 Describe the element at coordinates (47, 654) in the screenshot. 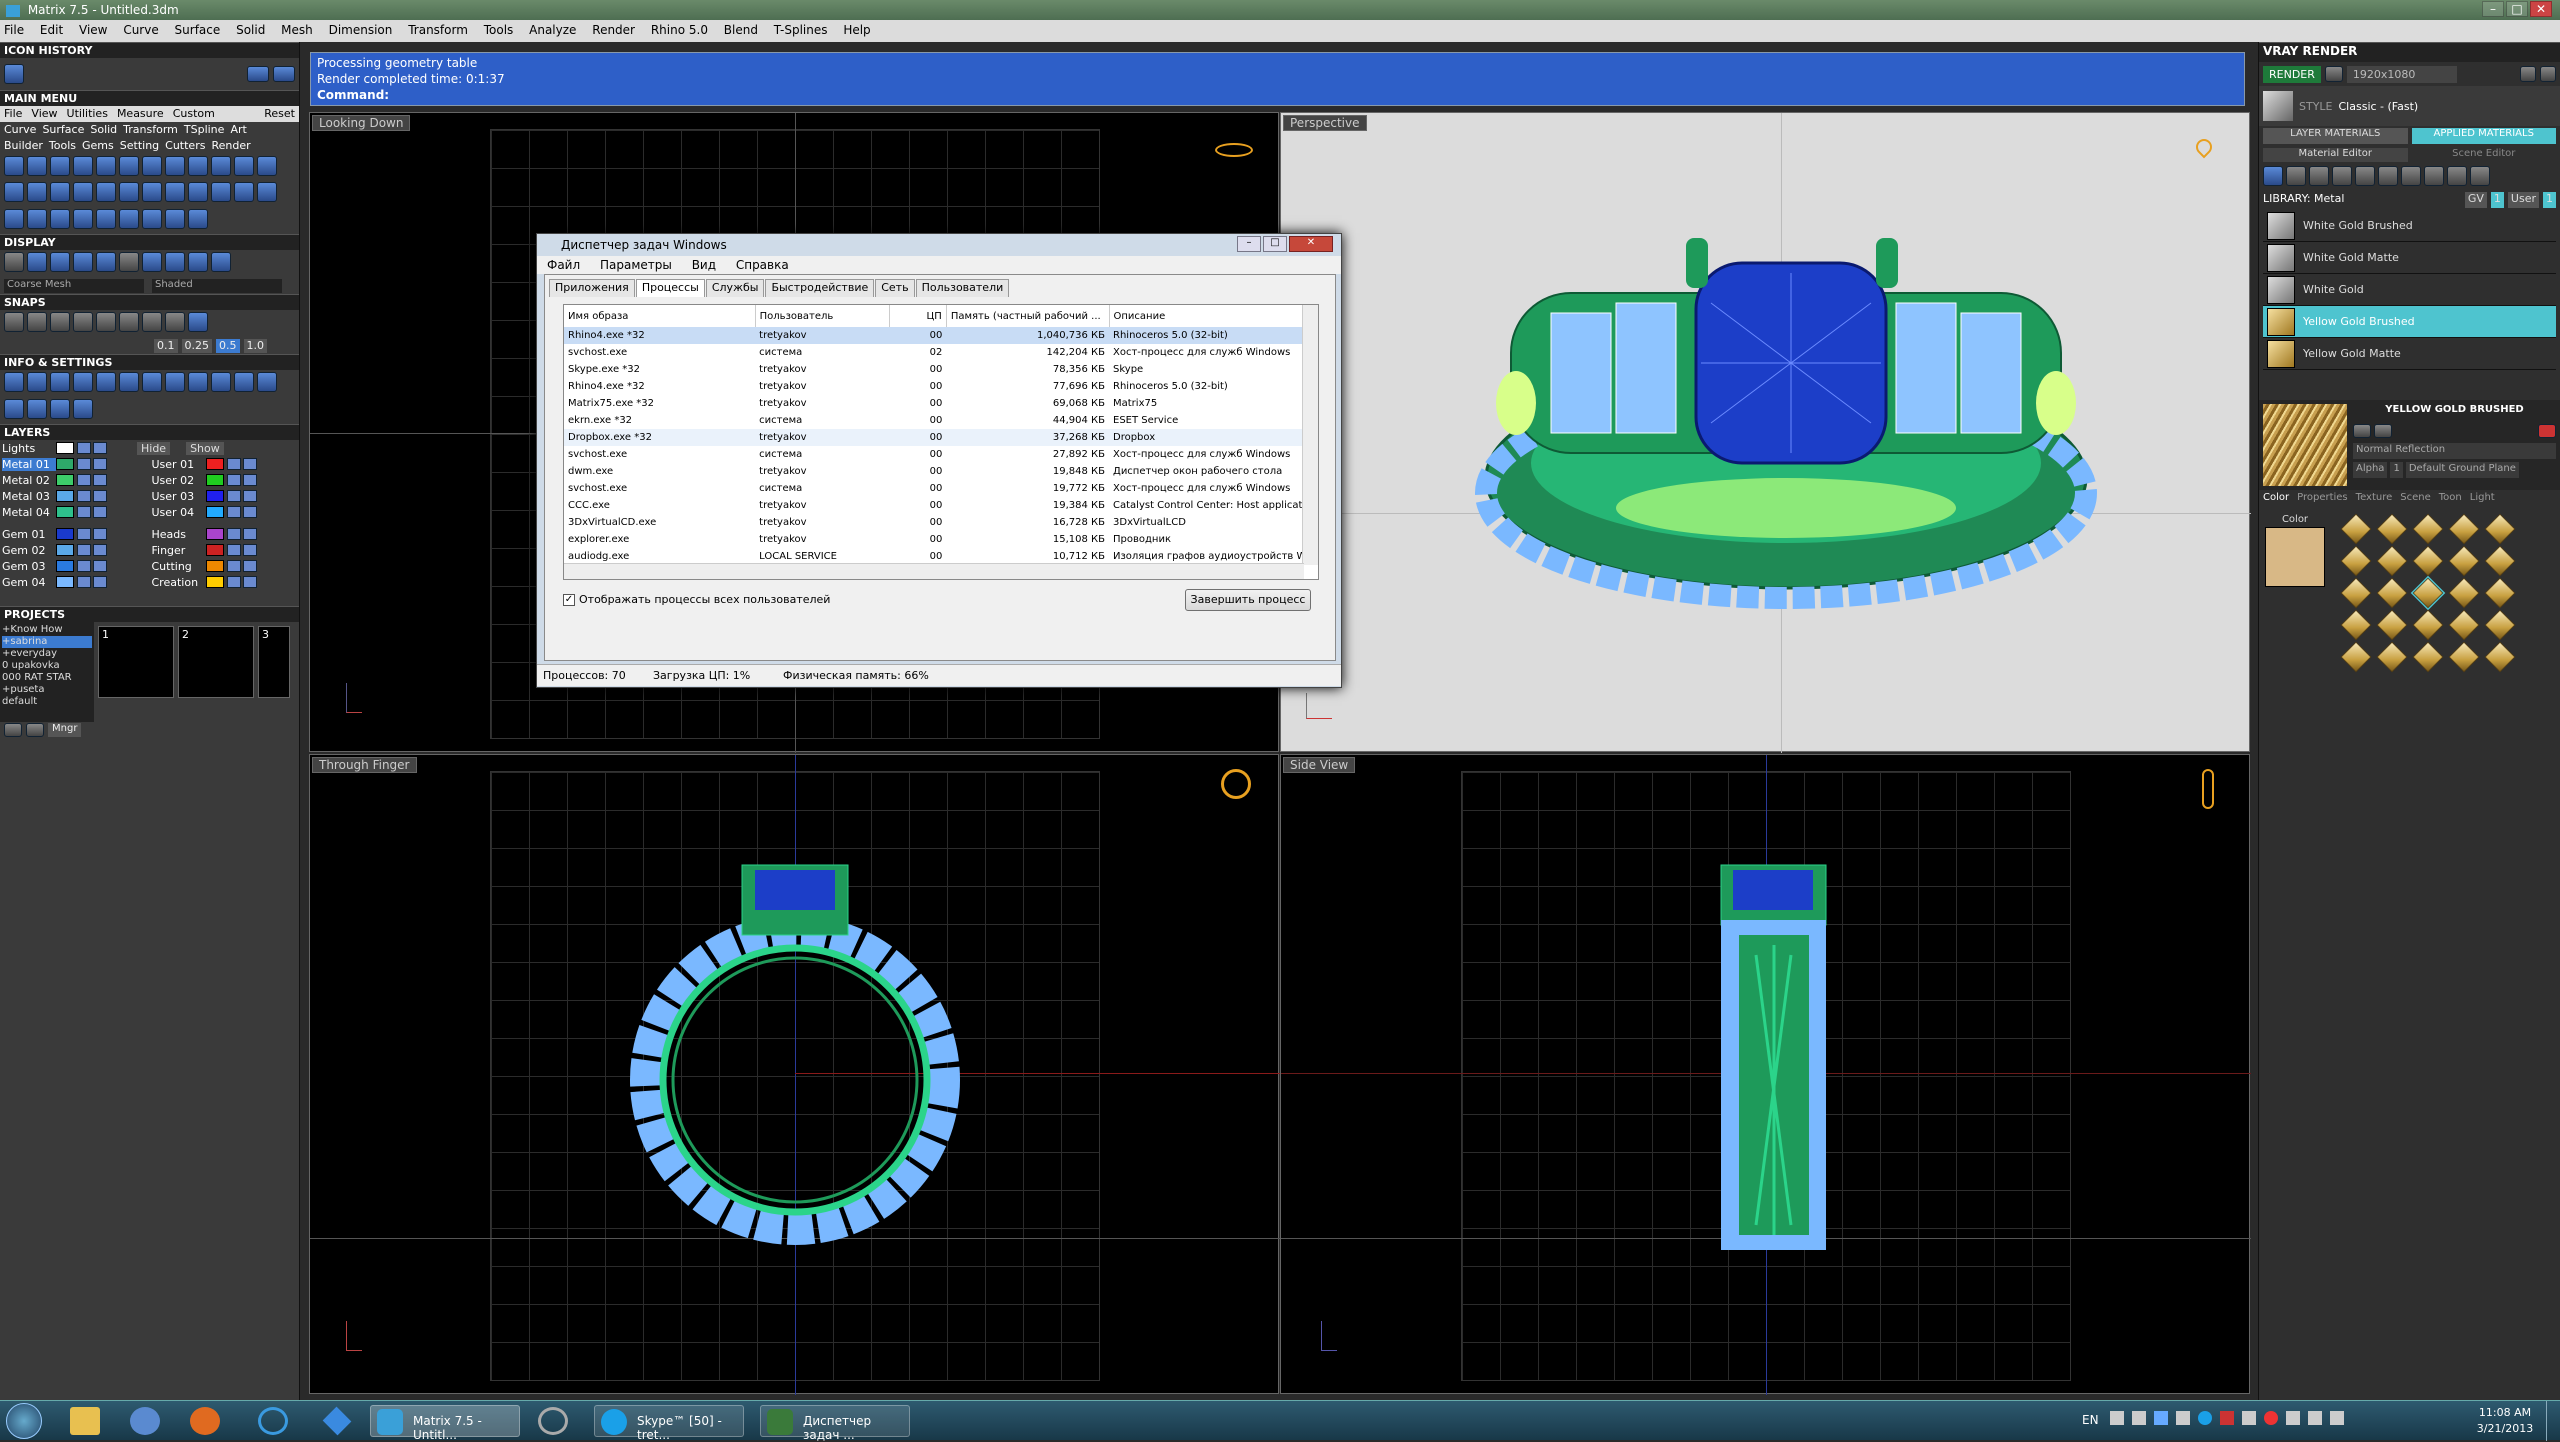

I see `project-item: +everyday` at that location.